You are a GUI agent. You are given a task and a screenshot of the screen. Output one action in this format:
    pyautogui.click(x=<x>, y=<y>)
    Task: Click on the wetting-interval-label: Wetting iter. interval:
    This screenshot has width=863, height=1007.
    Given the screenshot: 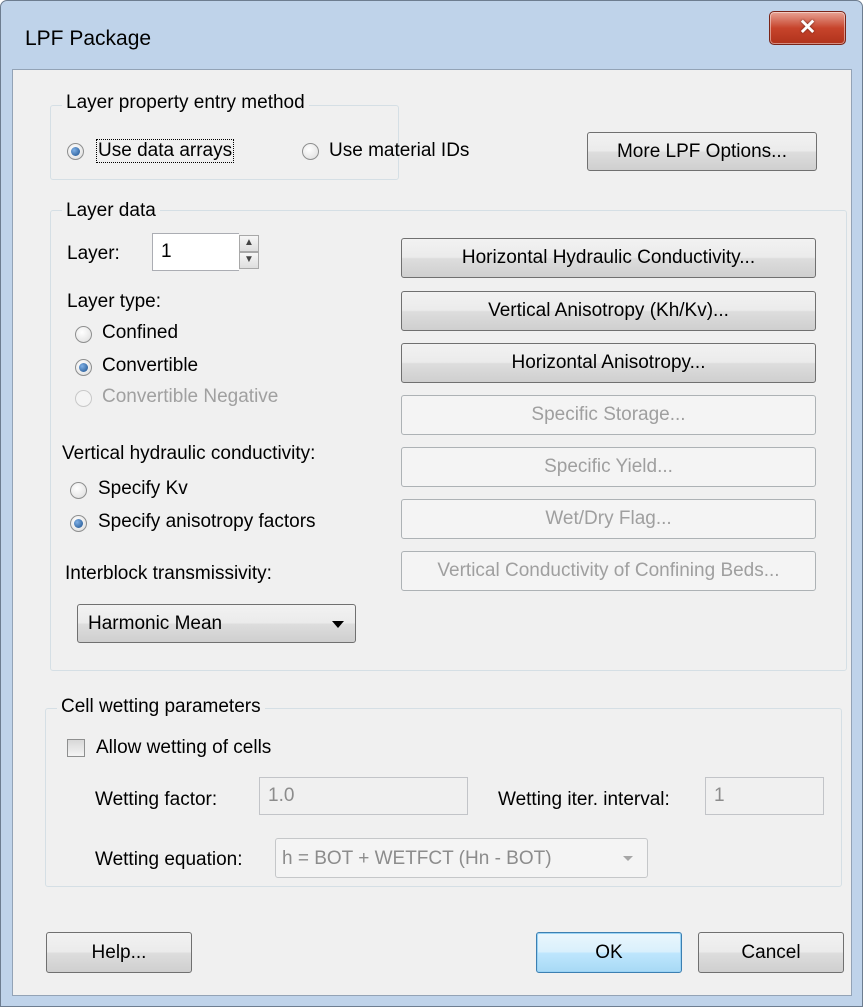 What is the action you would take?
    pyautogui.click(x=584, y=799)
    